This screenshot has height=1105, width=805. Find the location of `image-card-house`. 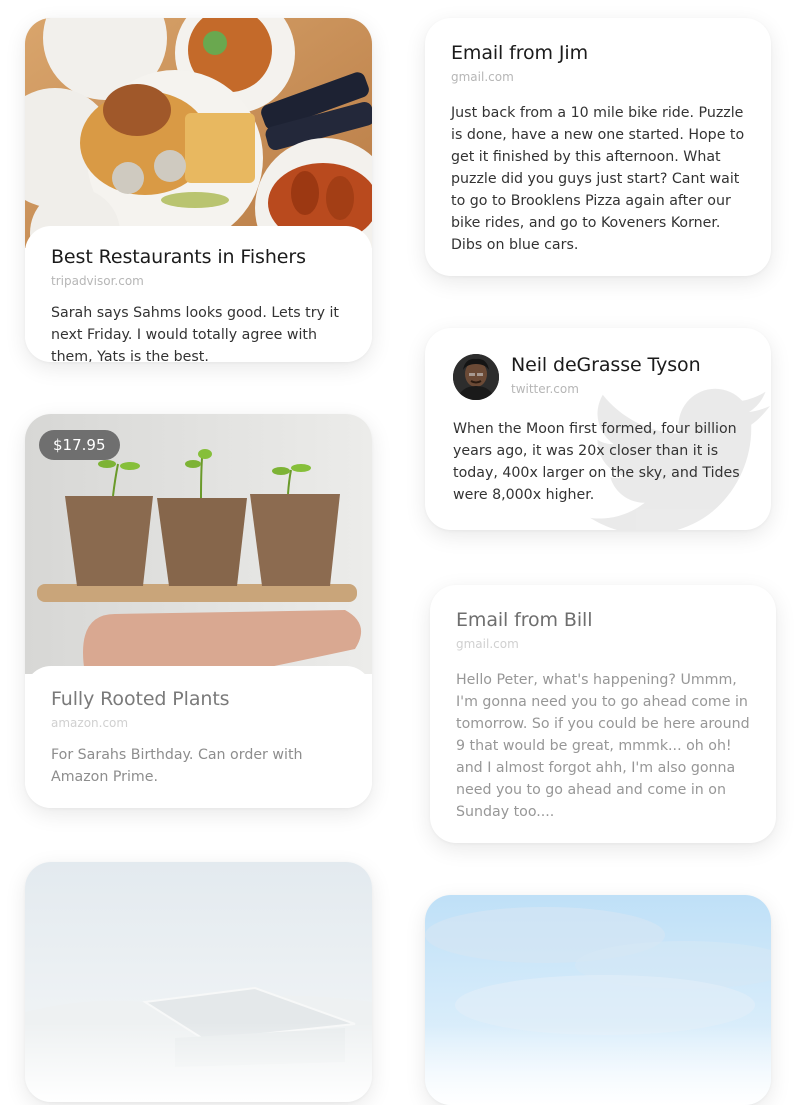

image-card-house is located at coordinates (198, 982).